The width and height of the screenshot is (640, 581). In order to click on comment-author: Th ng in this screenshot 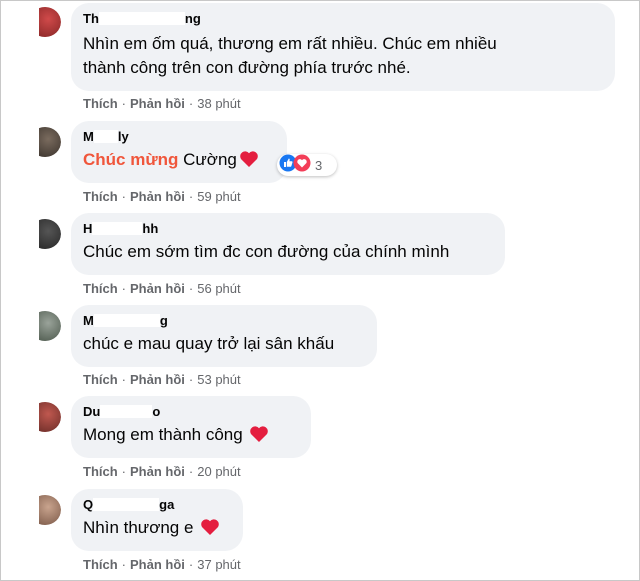, I will do `click(343, 19)`.